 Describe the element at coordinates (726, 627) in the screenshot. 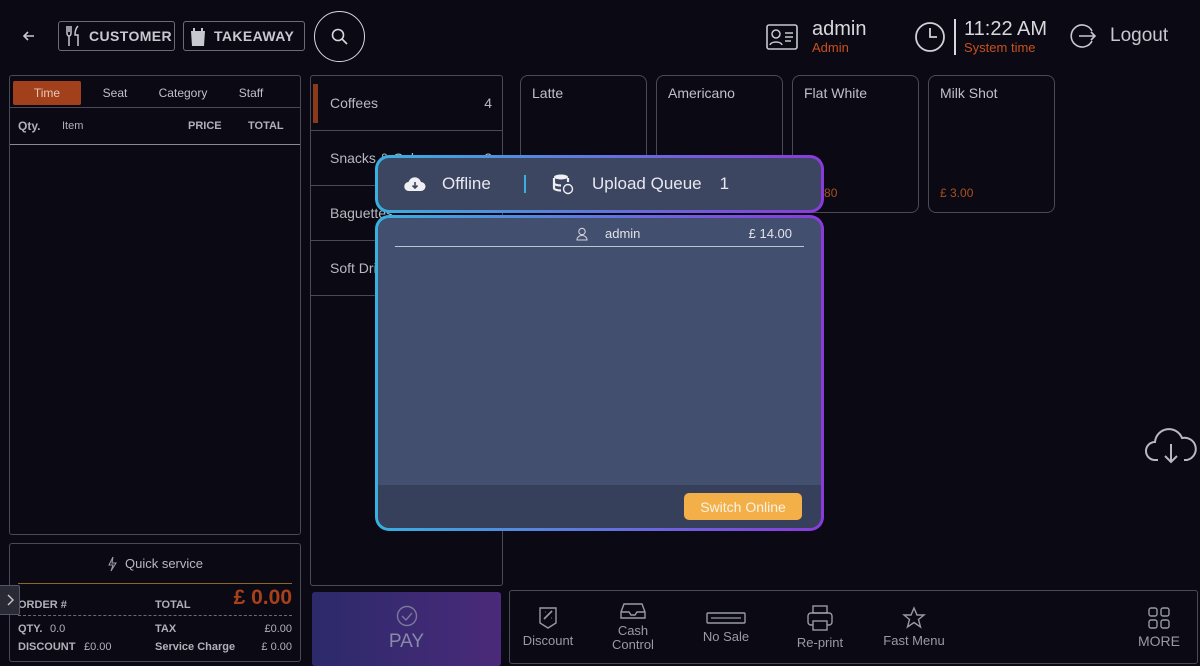

I see `no-sale-button: No Sale` at that location.